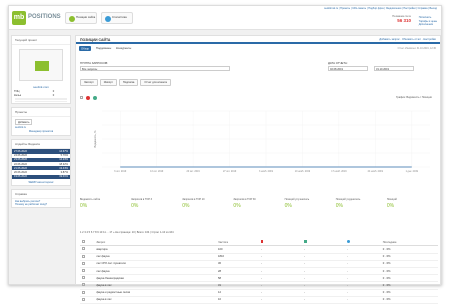  I want to click on x-tick-label: 13 окт. 2019, so click(157, 171).